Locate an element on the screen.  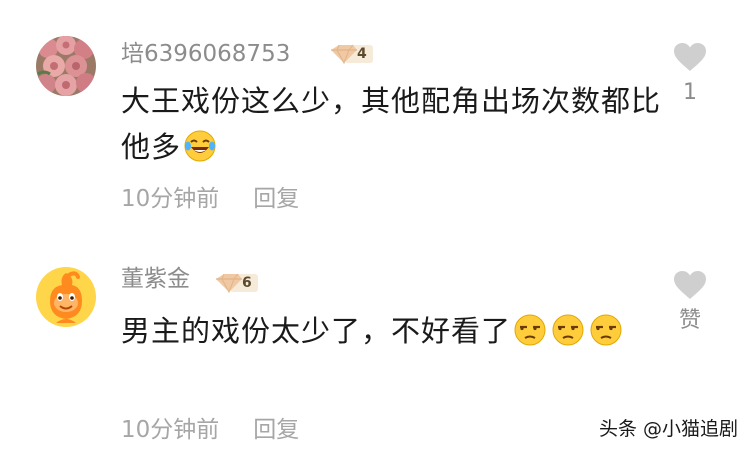
level-badge: 6 is located at coordinates (237, 283).